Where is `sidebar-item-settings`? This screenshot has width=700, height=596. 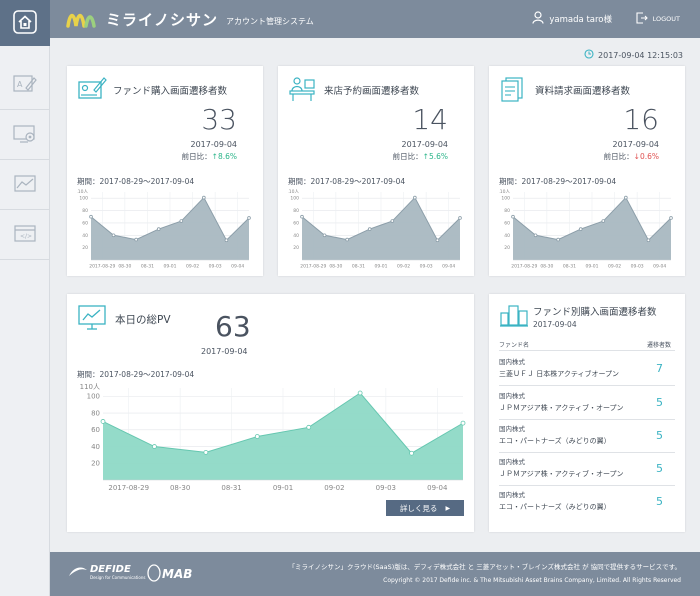 sidebar-item-settings is located at coordinates (25, 135).